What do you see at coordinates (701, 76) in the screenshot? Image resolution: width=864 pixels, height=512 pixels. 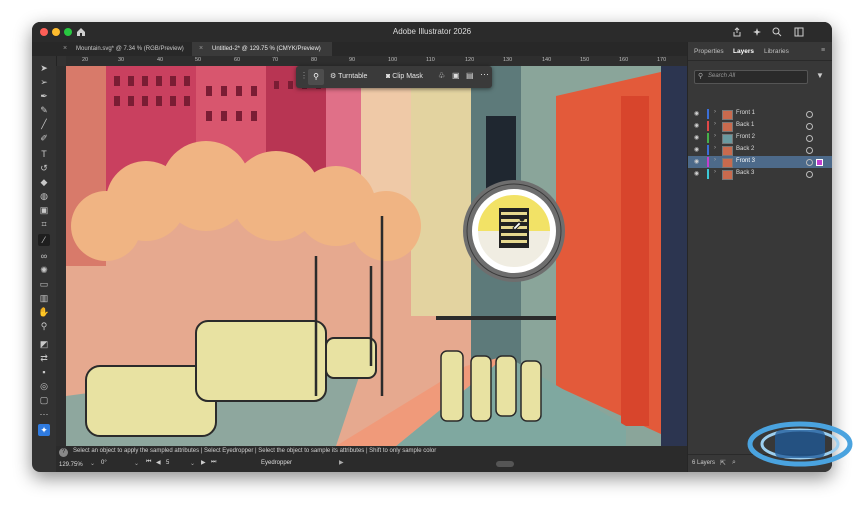 I see `search-icon: ⚲` at bounding box center [701, 76].